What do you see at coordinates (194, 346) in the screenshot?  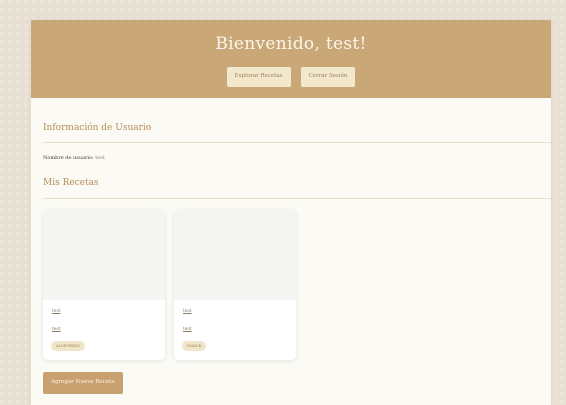 I see `category-badge: SNACK` at bounding box center [194, 346].